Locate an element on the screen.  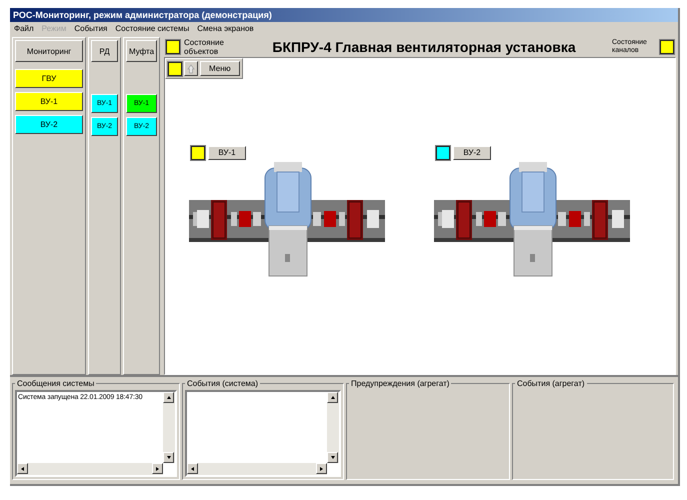
unit-button: ВУ-1 is located at coordinates (227, 153).